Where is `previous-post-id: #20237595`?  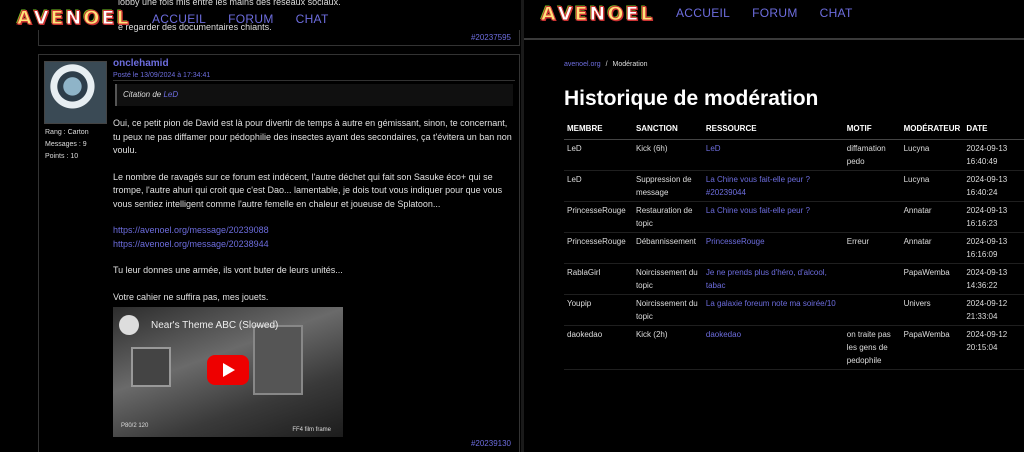
previous-post-id: #20237595 is located at coordinates (491, 37).